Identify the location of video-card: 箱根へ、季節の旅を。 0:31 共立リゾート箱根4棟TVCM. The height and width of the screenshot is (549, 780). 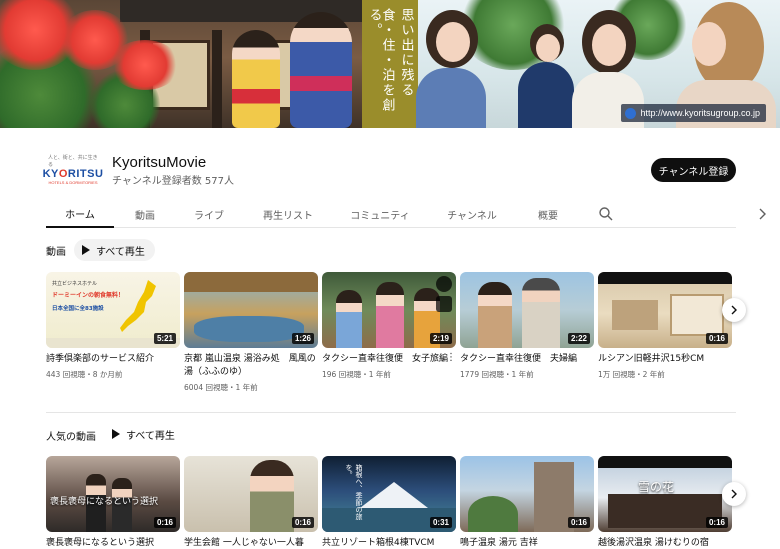
(389, 502).